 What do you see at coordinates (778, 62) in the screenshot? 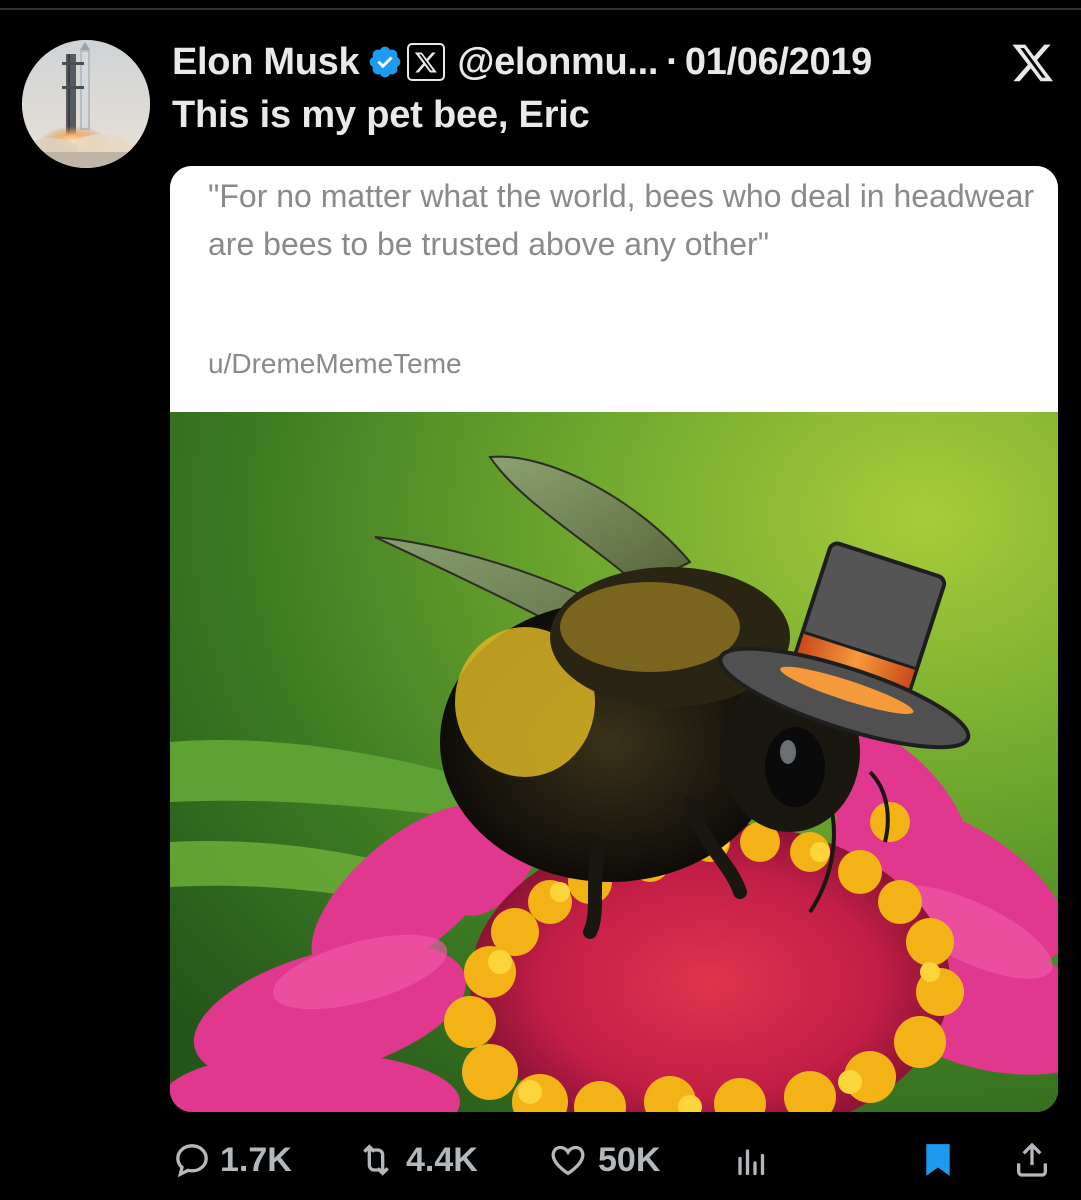
I see `tweet-date: 01/06/2019` at bounding box center [778, 62].